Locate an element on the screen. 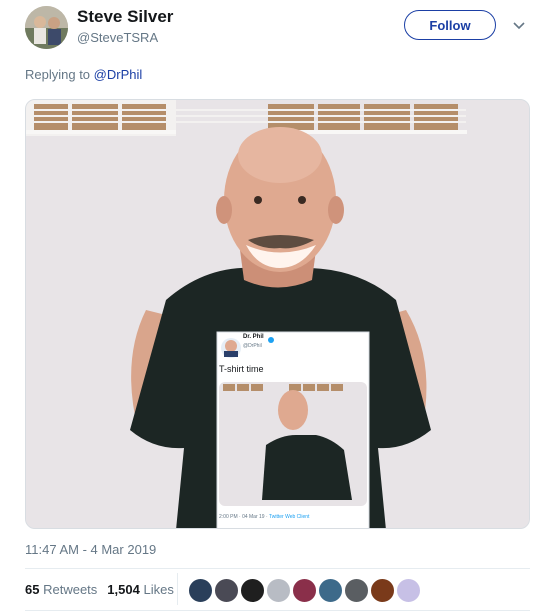  retweets-count: 65 is located at coordinates (32, 589).